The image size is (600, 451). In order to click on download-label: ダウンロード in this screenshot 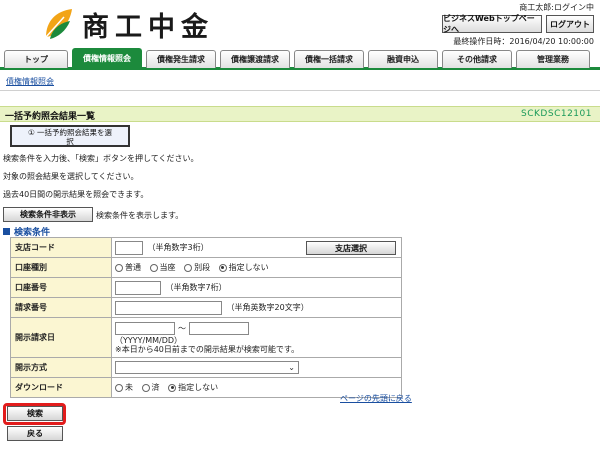, I will do `click(61, 387)`.